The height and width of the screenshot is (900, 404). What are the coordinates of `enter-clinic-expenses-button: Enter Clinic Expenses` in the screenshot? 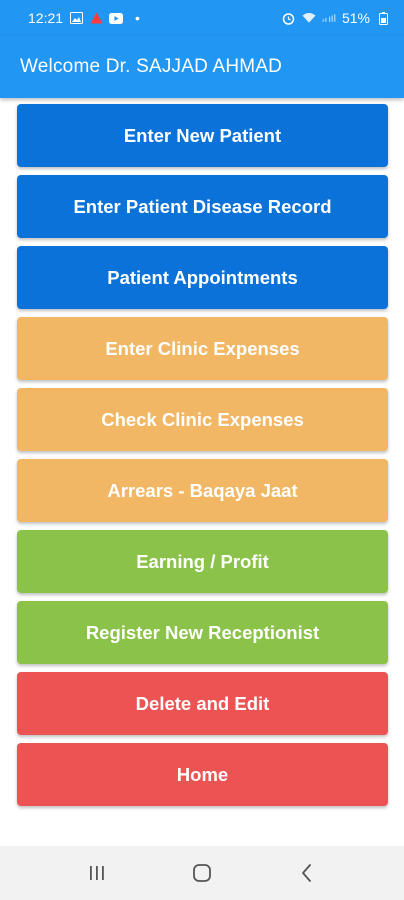 It's located at (202, 348).